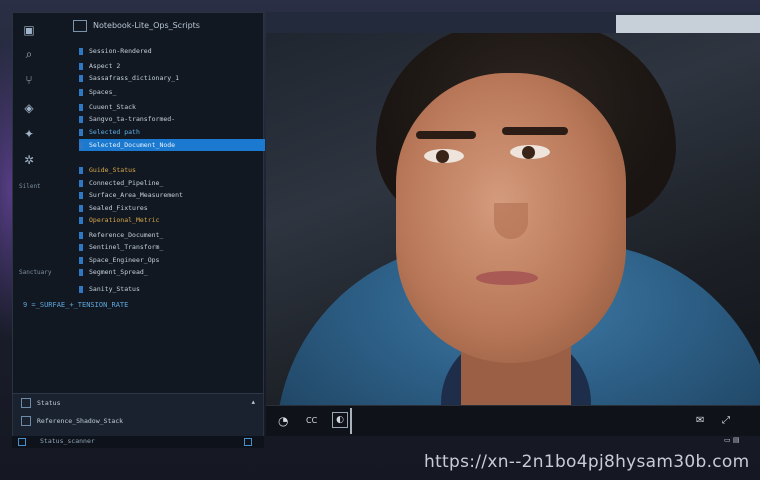 The height and width of the screenshot is (480, 760). Describe the element at coordinates (171, 208) in the screenshot. I see `tree-item: Sealed_Fixtures` at that location.